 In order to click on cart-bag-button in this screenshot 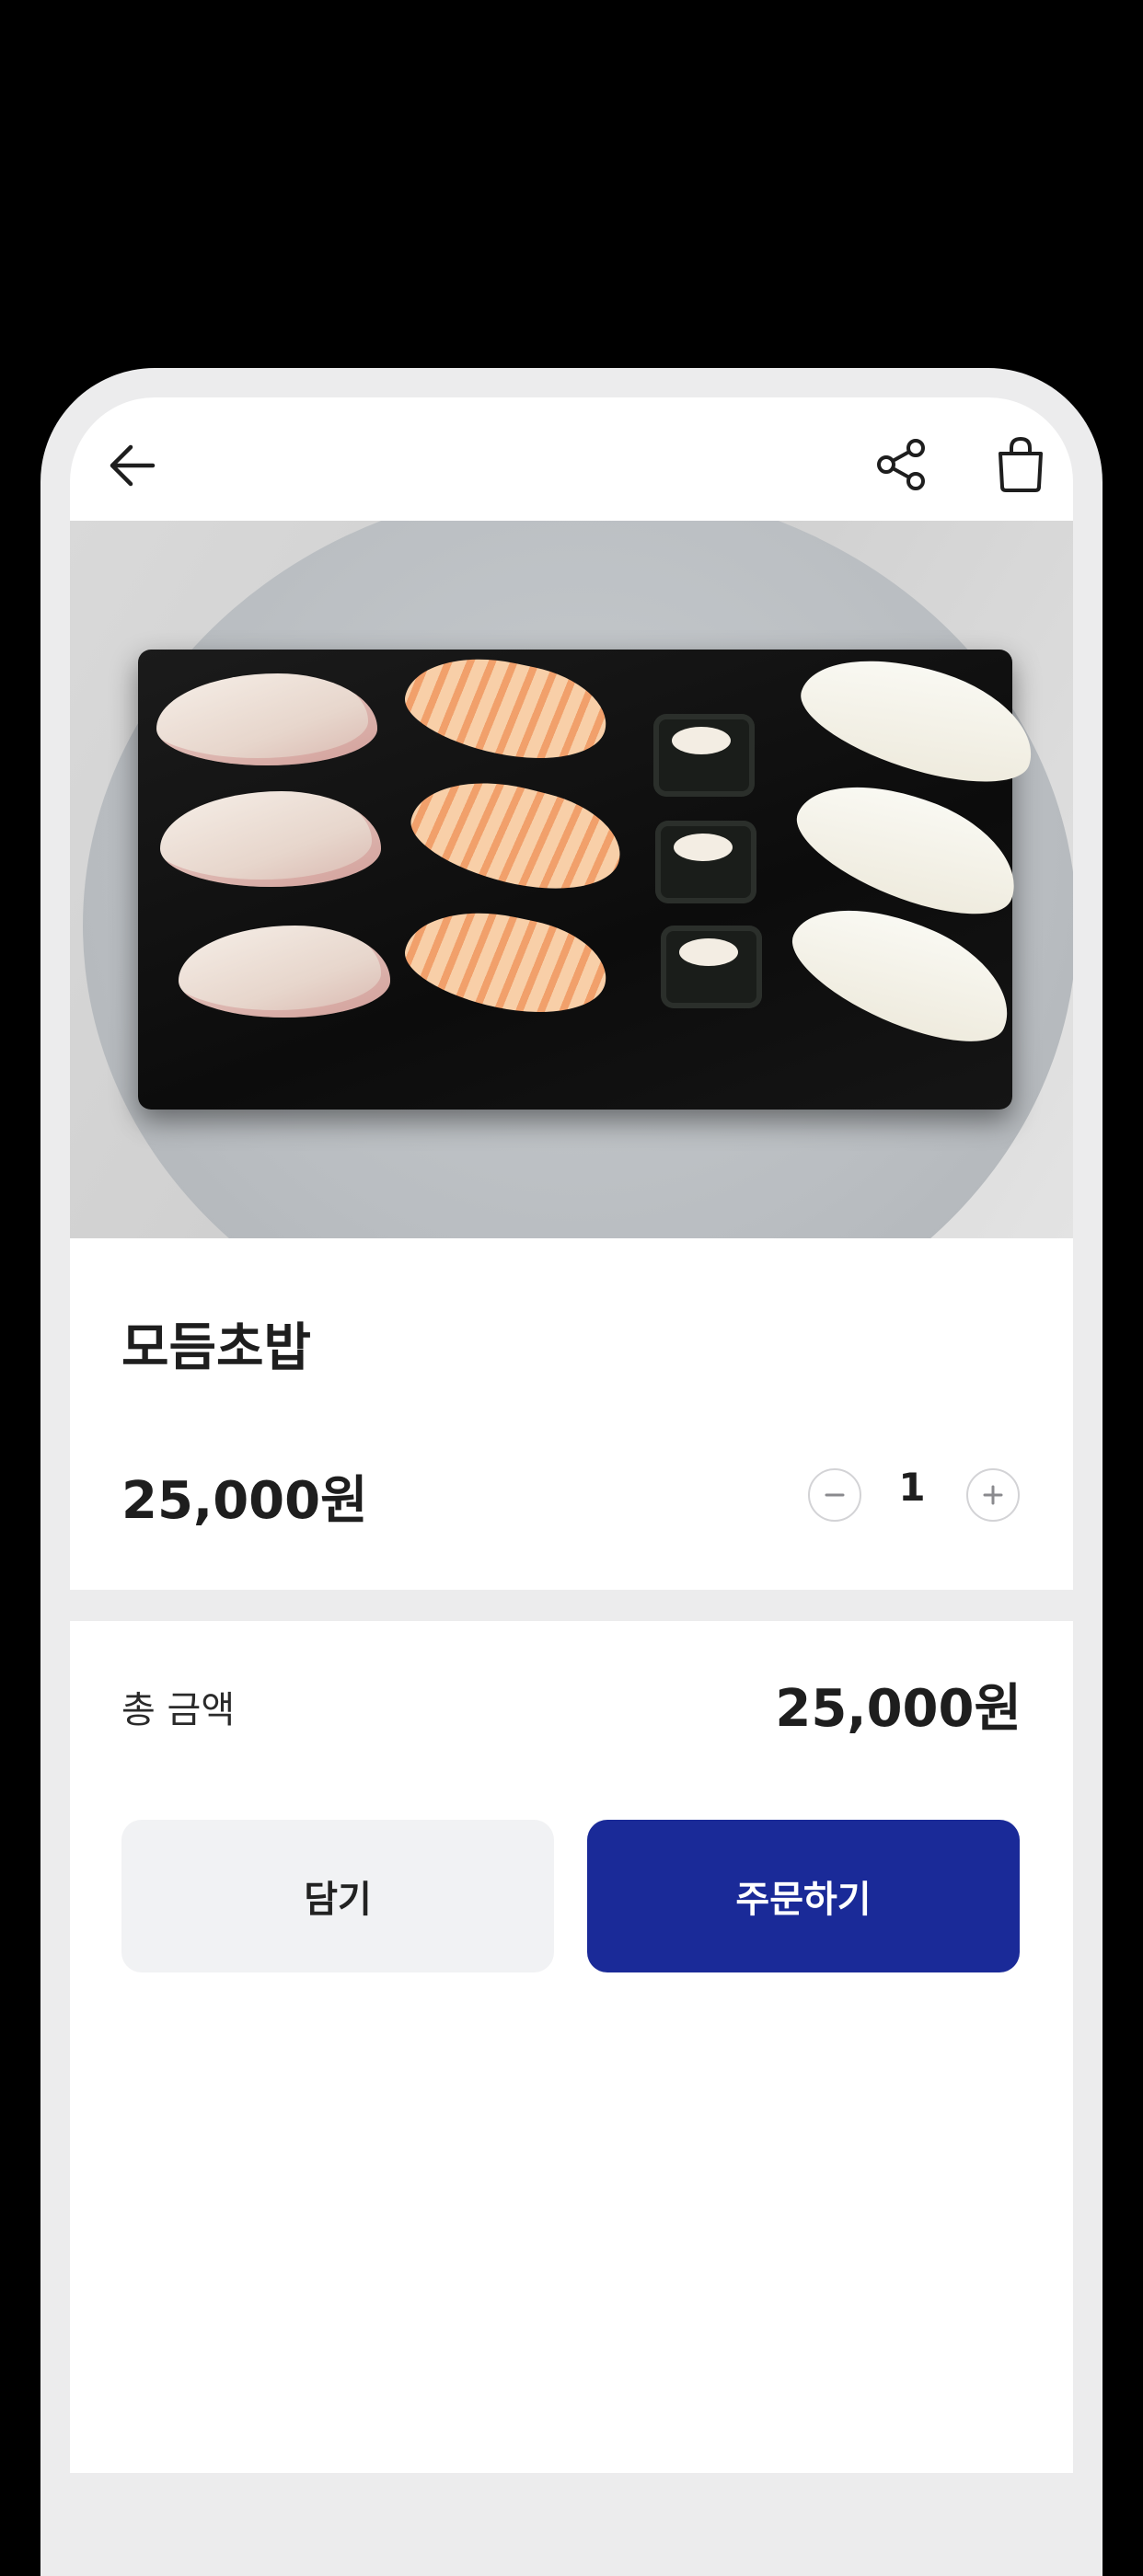, I will do `click(1020, 464)`.